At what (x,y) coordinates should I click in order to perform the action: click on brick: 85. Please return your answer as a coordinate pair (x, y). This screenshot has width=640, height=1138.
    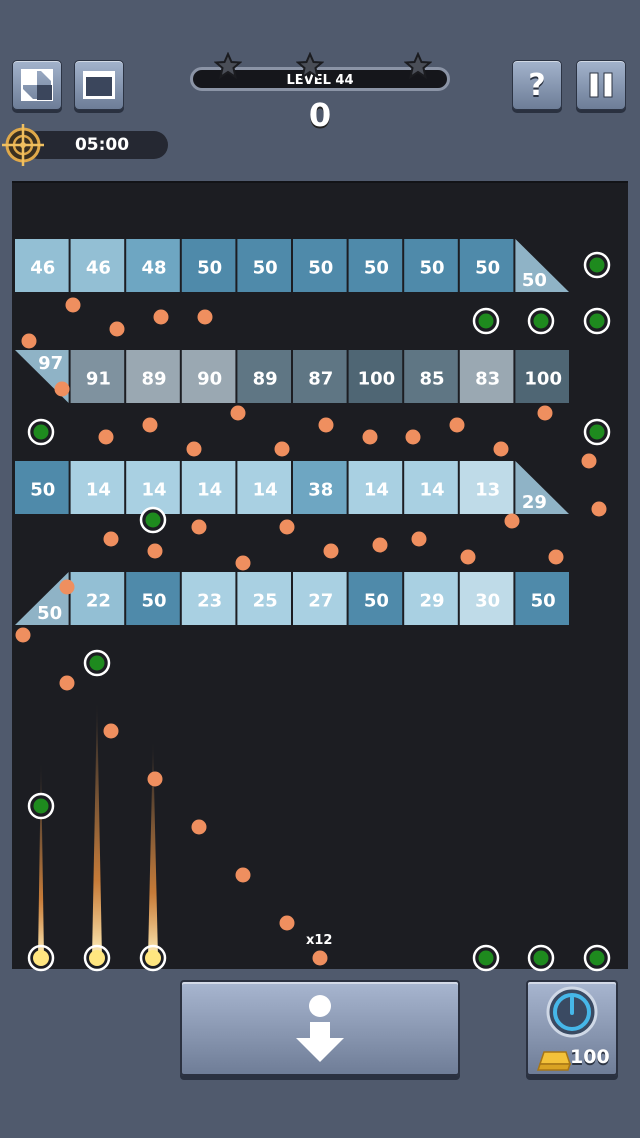
    Looking at the image, I should click on (431, 376).